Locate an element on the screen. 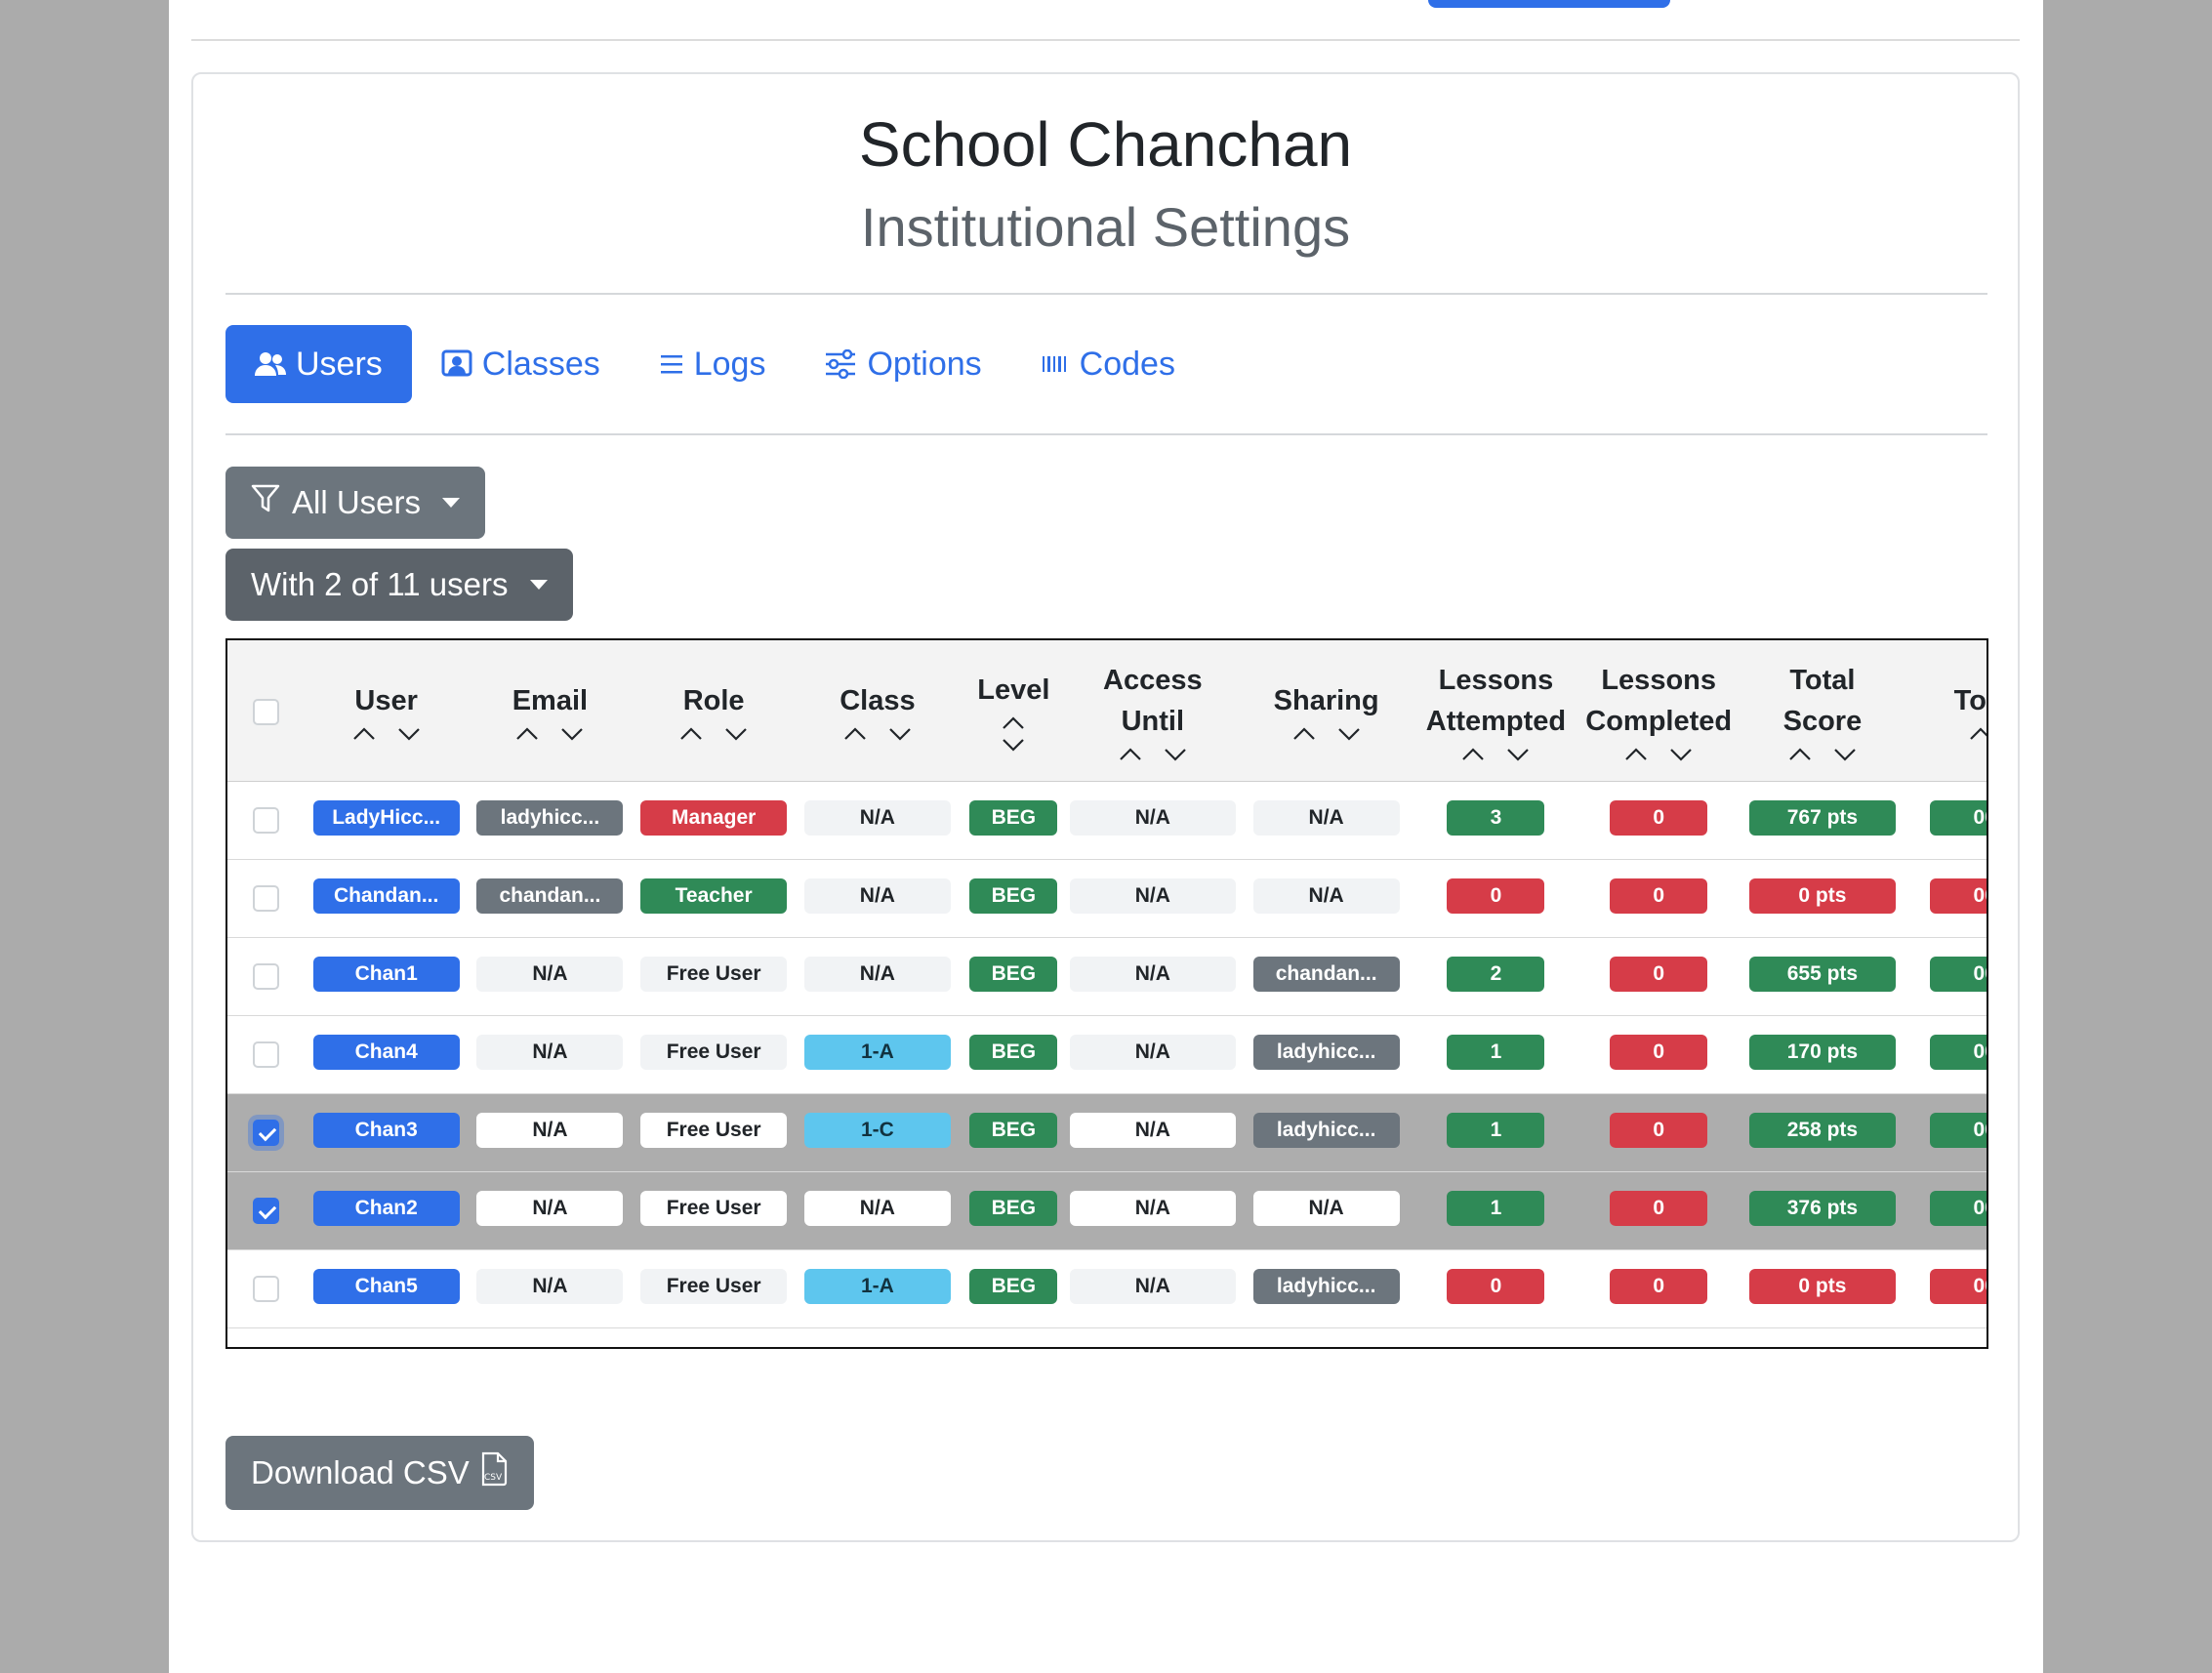 The height and width of the screenshot is (1673, 2212). sharing-cell: N/A is located at coordinates (1326, 820).